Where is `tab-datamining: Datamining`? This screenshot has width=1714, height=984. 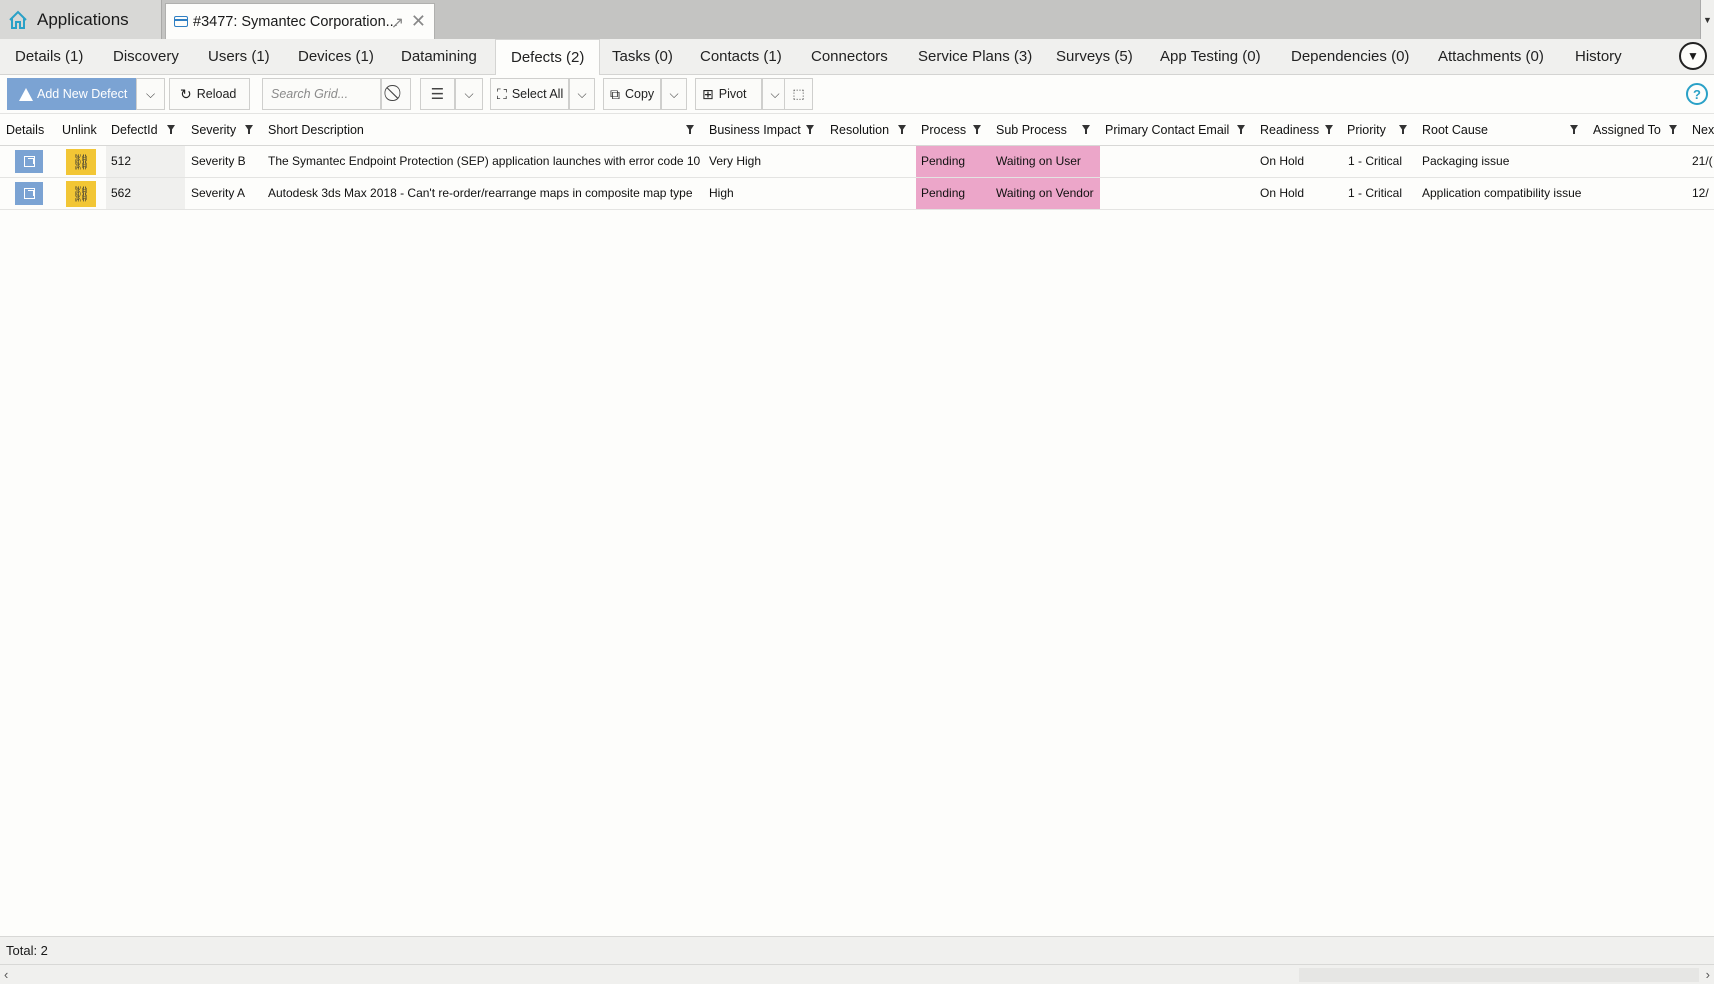 tab-datamining: Datamining is located at coordinates (439, 57).